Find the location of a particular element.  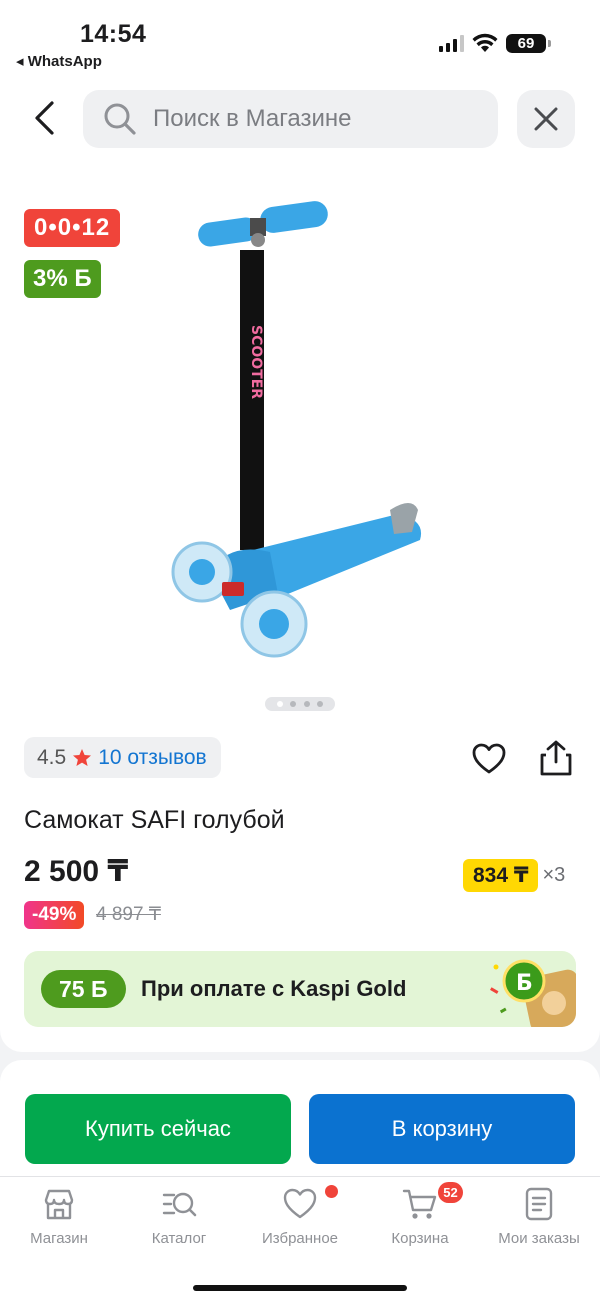

tab-label: Каталог is located at coordinates (179, 1238).